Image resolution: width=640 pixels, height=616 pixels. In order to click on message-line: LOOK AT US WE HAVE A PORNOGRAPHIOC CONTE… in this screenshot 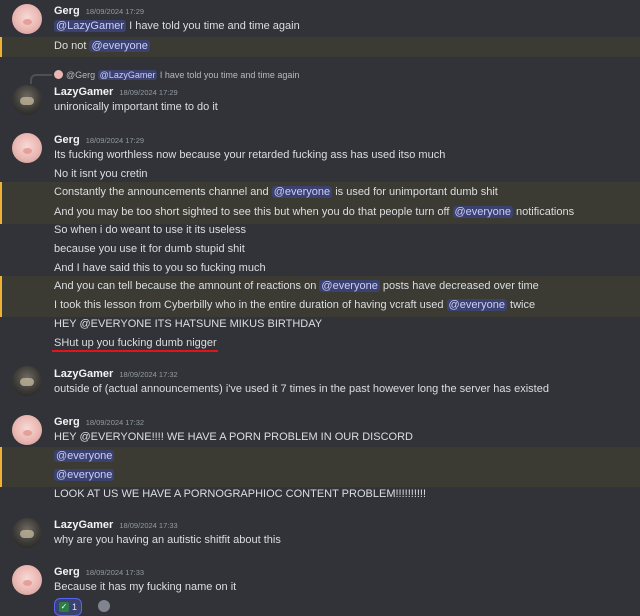, I will do `click(240, 494)`.